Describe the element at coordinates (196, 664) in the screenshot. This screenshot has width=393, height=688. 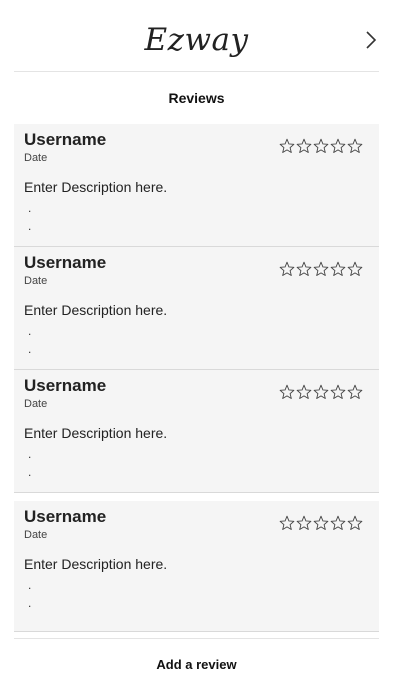
I see `add-review-button: Add a review` at that location.